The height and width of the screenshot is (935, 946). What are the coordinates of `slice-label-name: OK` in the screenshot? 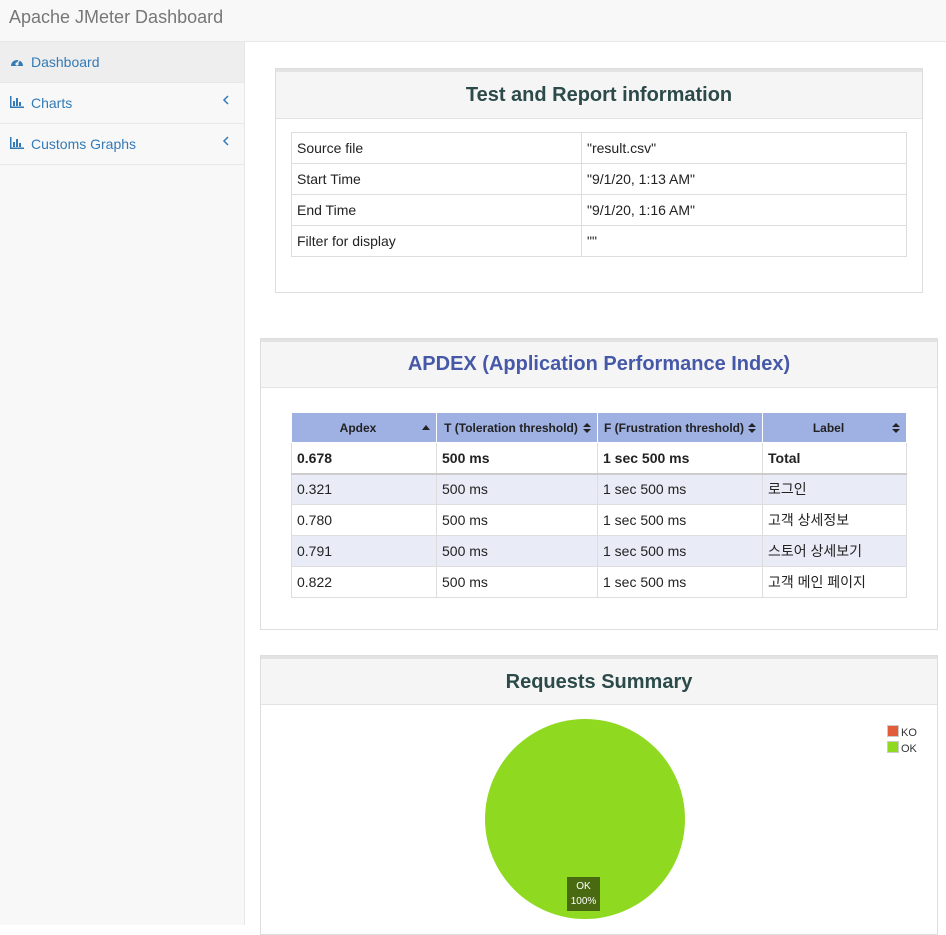 It's located at (583, 886).